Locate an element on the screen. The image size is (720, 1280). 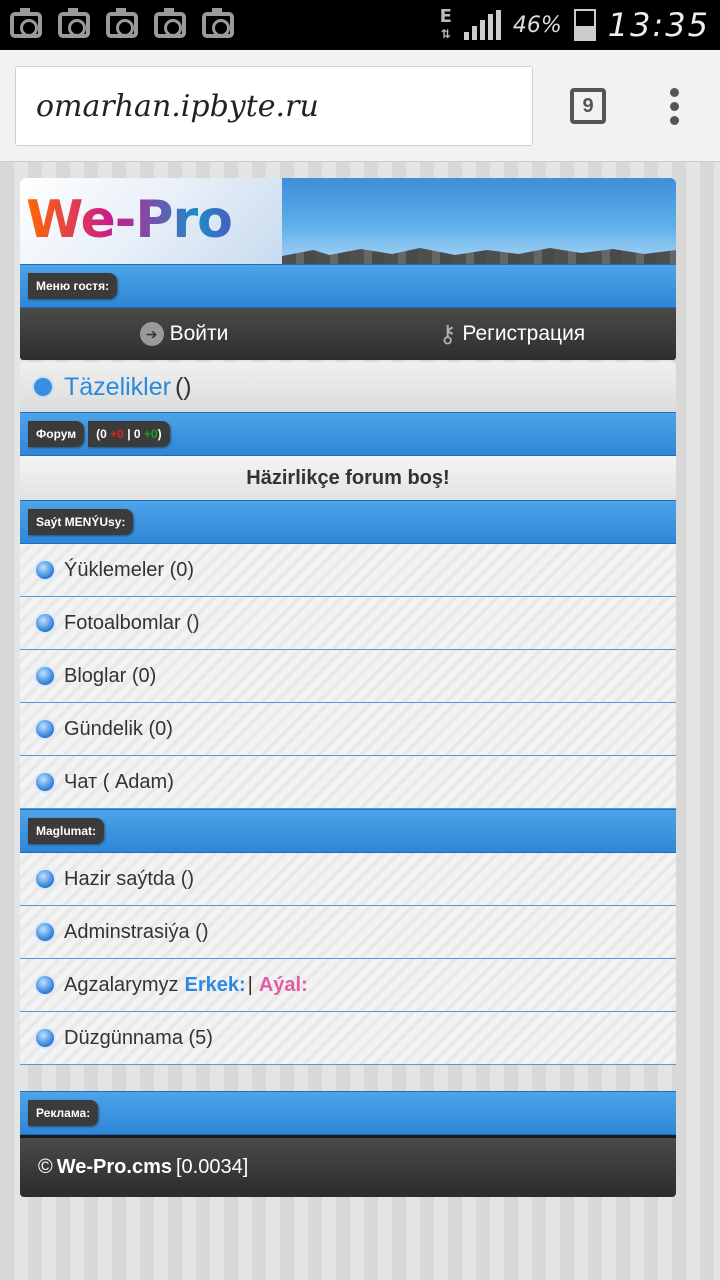
info-header: Maglumat: is located at coordinates (348, 831).